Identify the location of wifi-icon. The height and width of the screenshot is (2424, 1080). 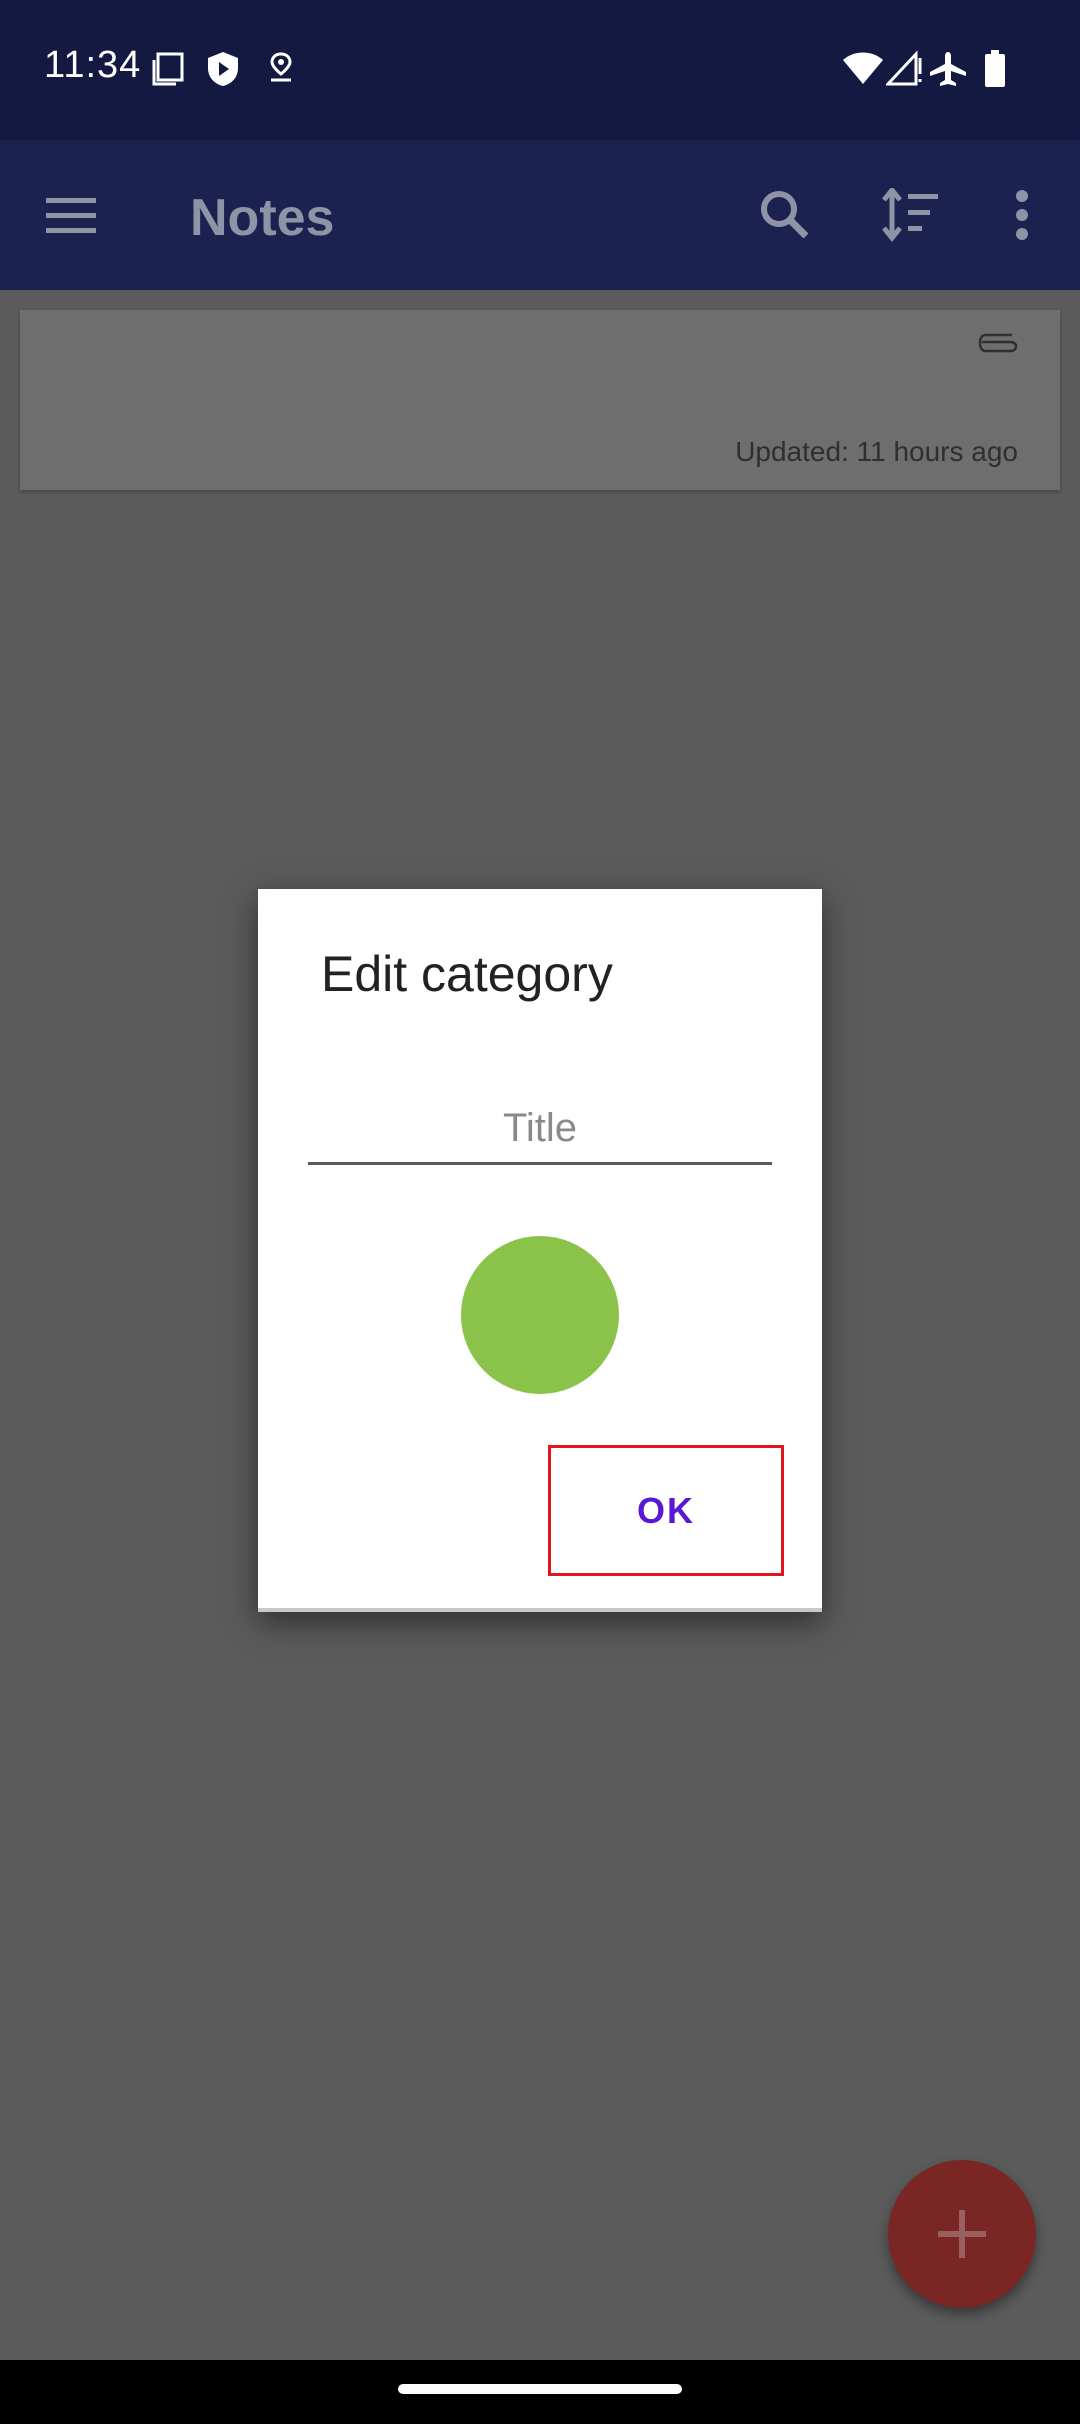
(863, 70).